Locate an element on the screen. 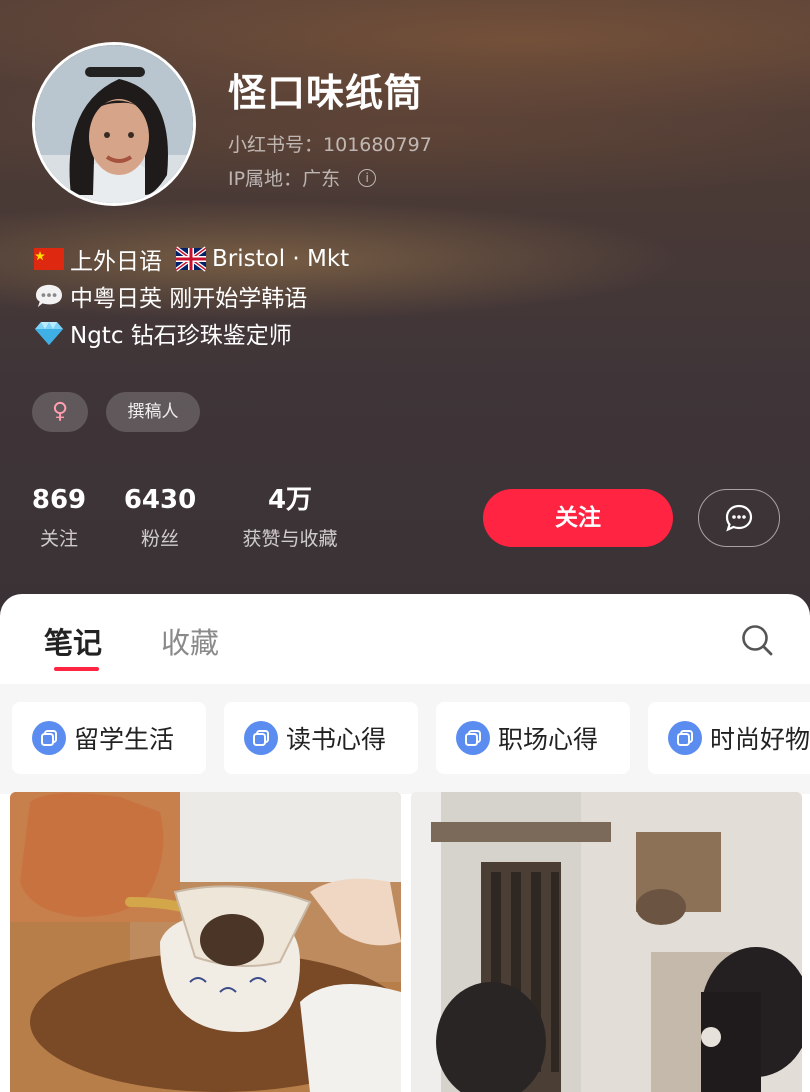 This screenshot has height=1092, width=810. avatar is located at coordinates (114, 124).